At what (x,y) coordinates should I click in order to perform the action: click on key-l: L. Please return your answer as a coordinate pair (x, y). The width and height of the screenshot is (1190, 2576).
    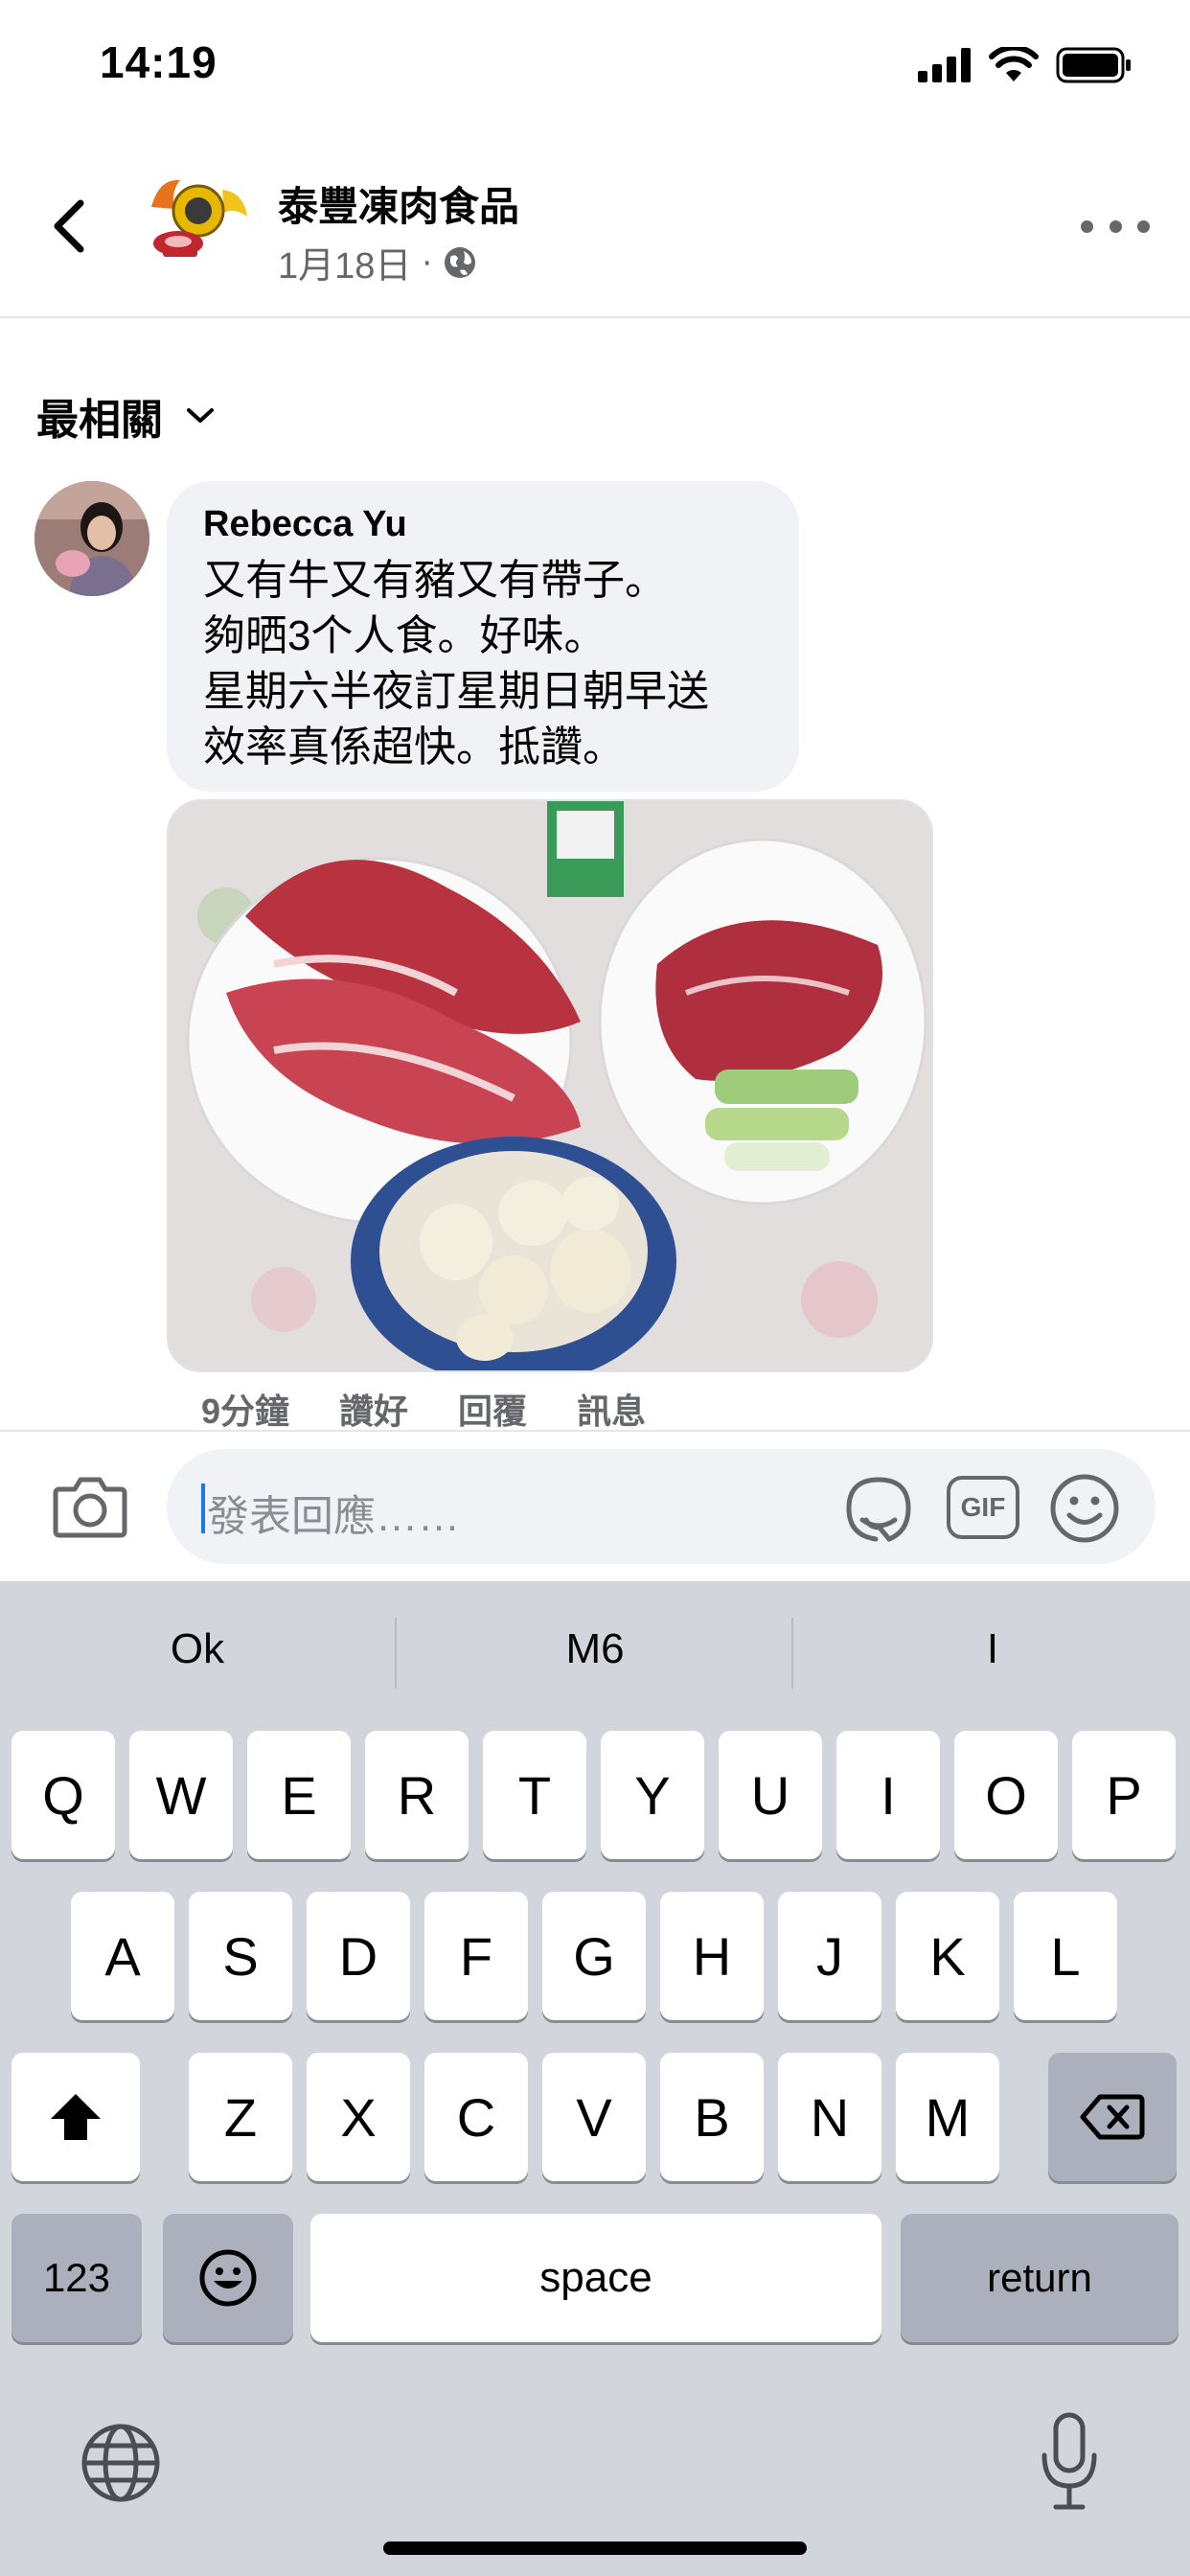
    Looking at the image, I should click on (1066, 1956).